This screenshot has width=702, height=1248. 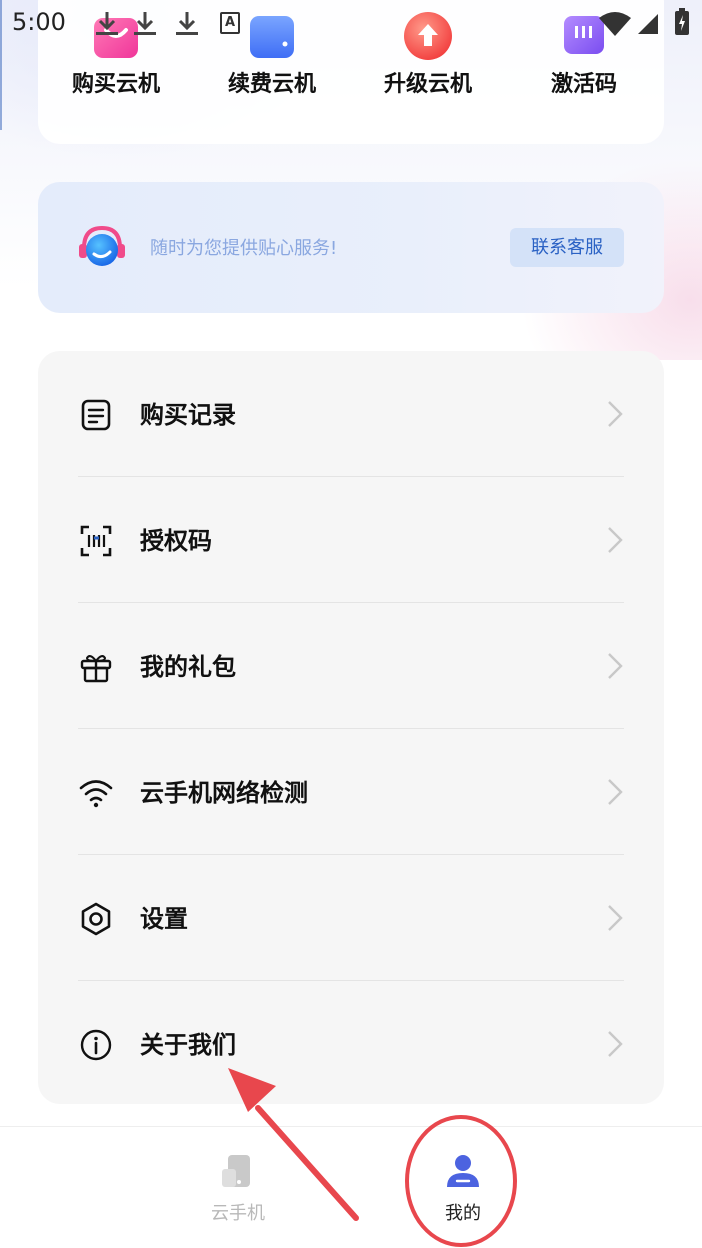 What do you see at coordinates (351, 665) in the screenshot?
I see `menu-item-my-gifts: 我的礼包` at bounding box center [351, 665].